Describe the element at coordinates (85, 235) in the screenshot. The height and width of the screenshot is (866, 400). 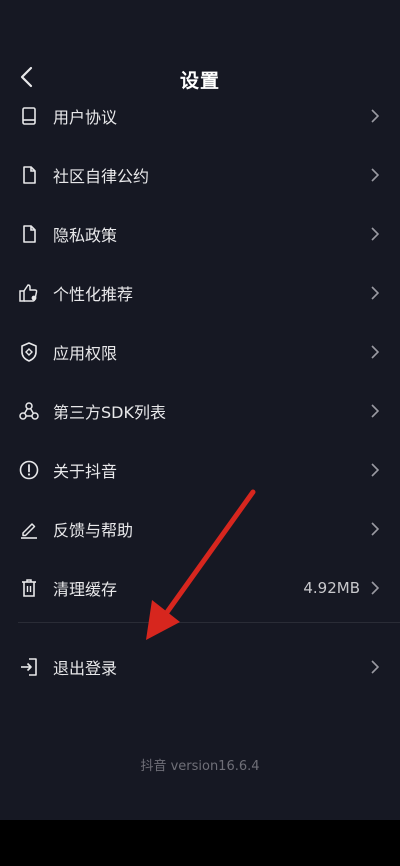
I see `settings-item-label: 隐私政策` at that location.